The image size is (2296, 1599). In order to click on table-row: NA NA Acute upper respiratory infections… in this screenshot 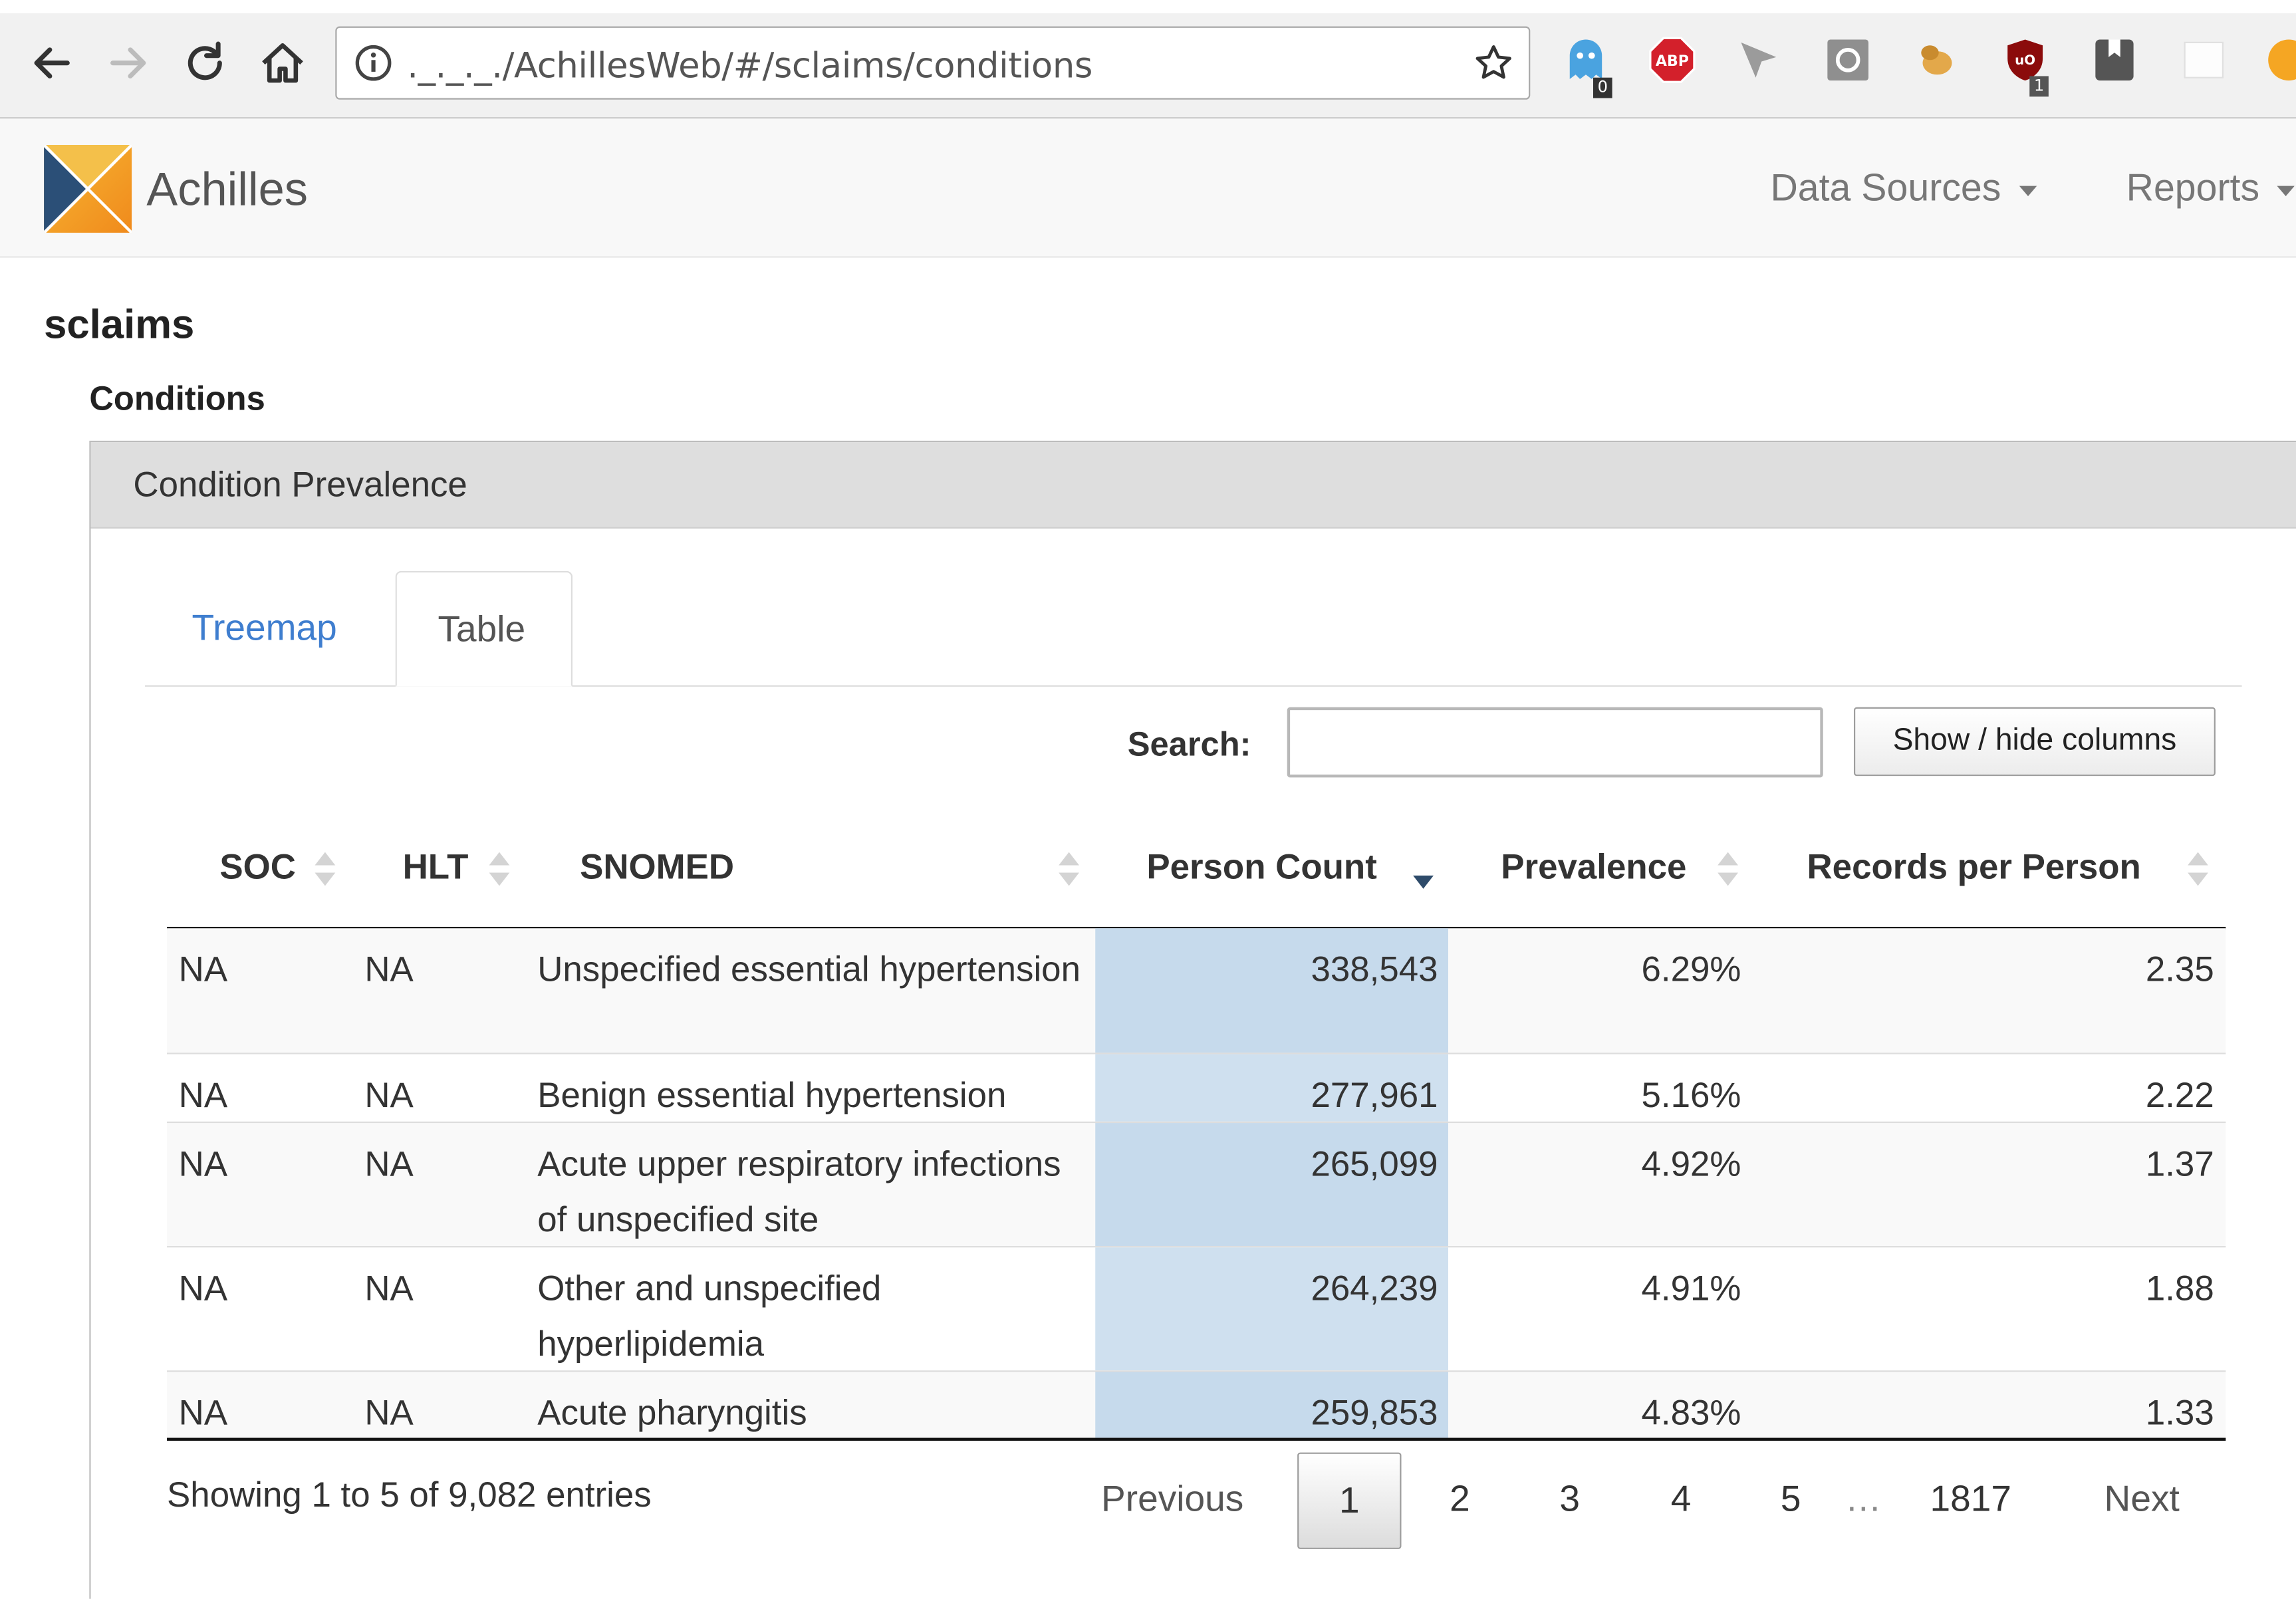, I will do `click(1197, 1184)`.